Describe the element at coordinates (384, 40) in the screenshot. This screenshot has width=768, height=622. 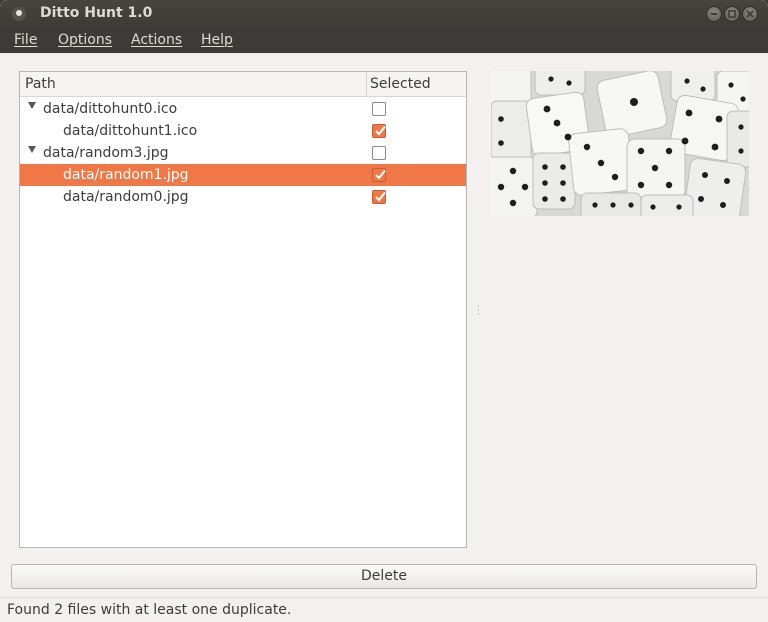
I see `menu-bar: File Options Actions Help` at that location.